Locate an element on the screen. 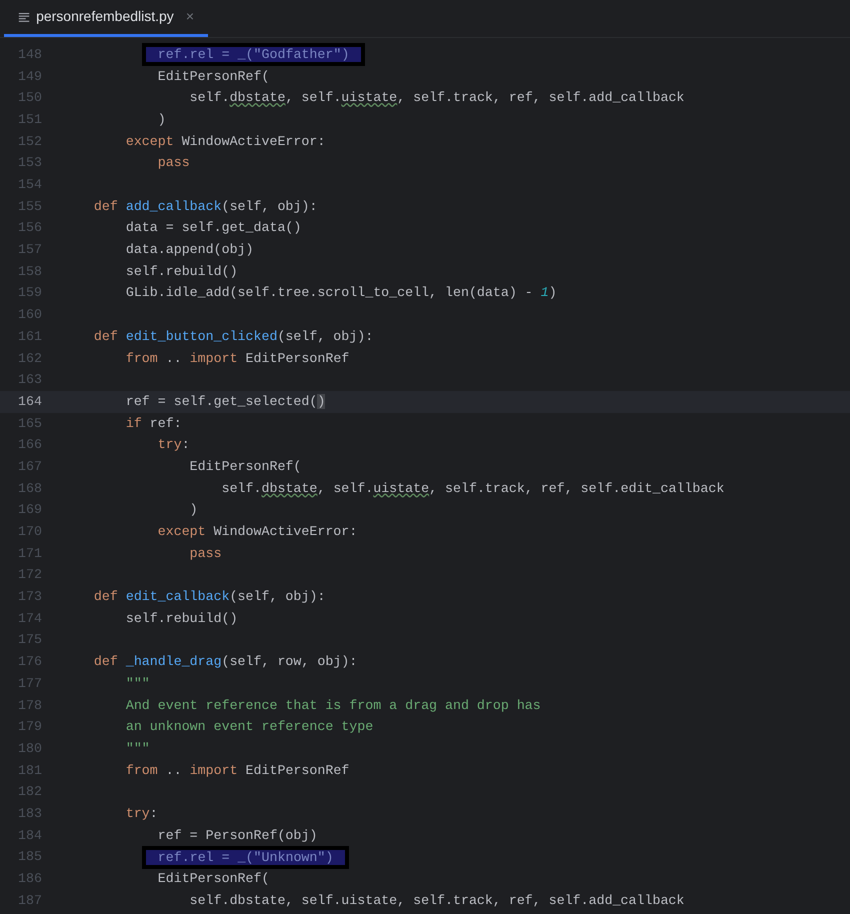 The image size is (850, 914). code-text: ref = self.get_selected() is located at coordinates (225, 401).